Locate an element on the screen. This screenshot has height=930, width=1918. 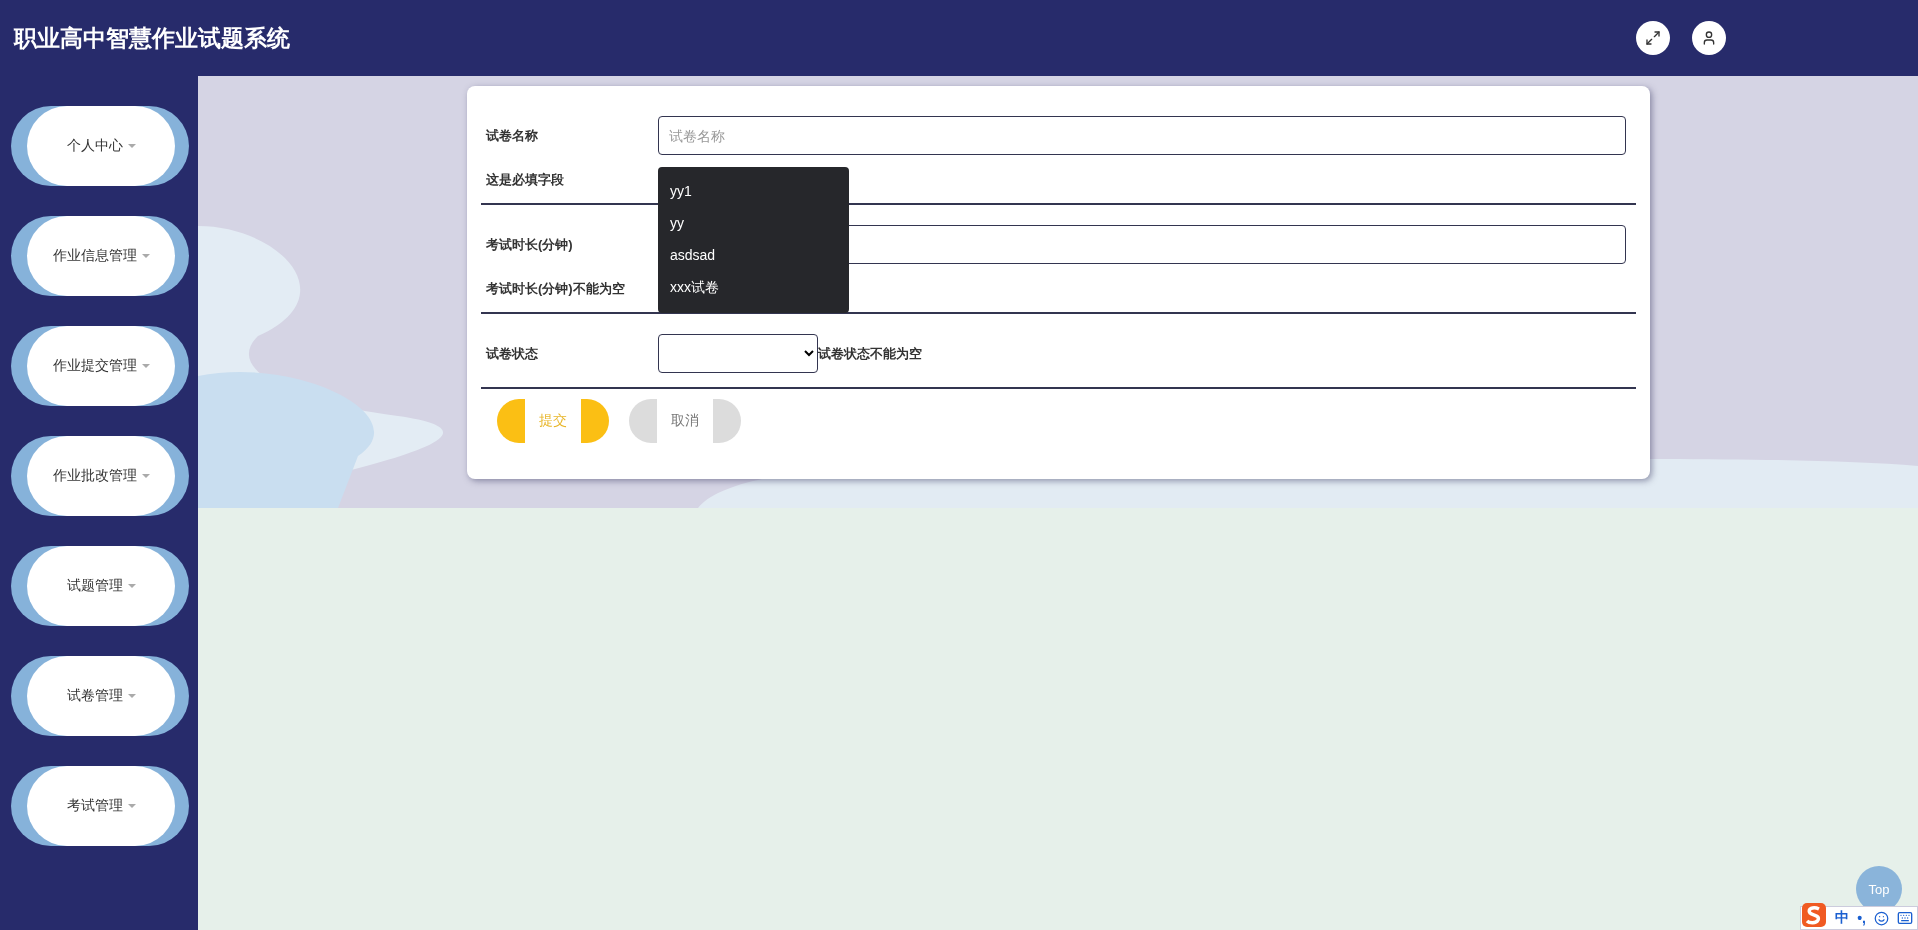
field-label: 考试时长(分钟) is located at coordinates (530, 244).